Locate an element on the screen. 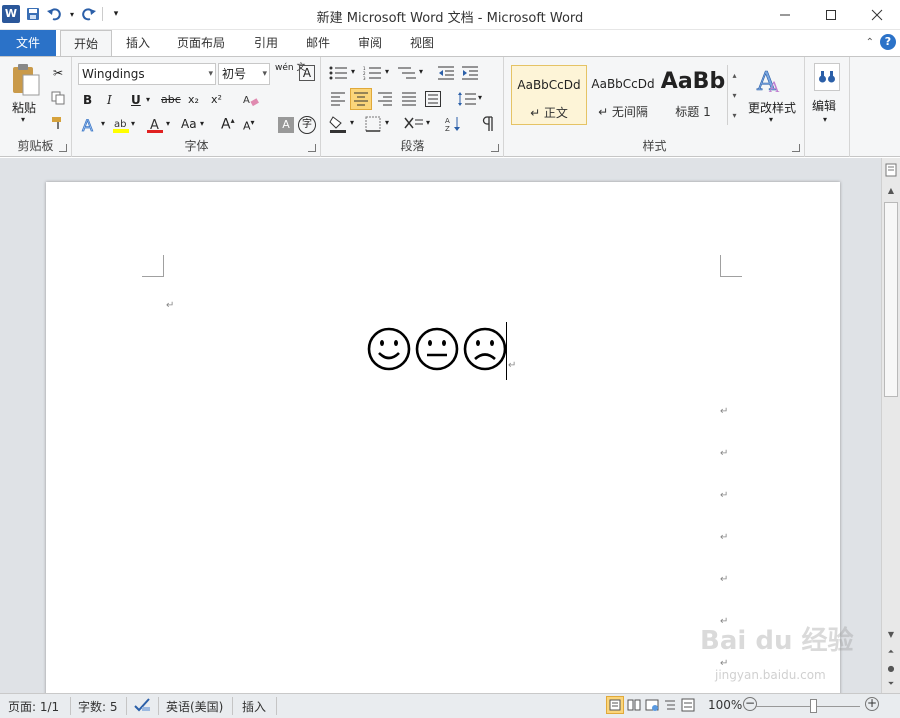 The image size is (900, 718). clipboard-launcher-icon is located at coordinates (63, 148).